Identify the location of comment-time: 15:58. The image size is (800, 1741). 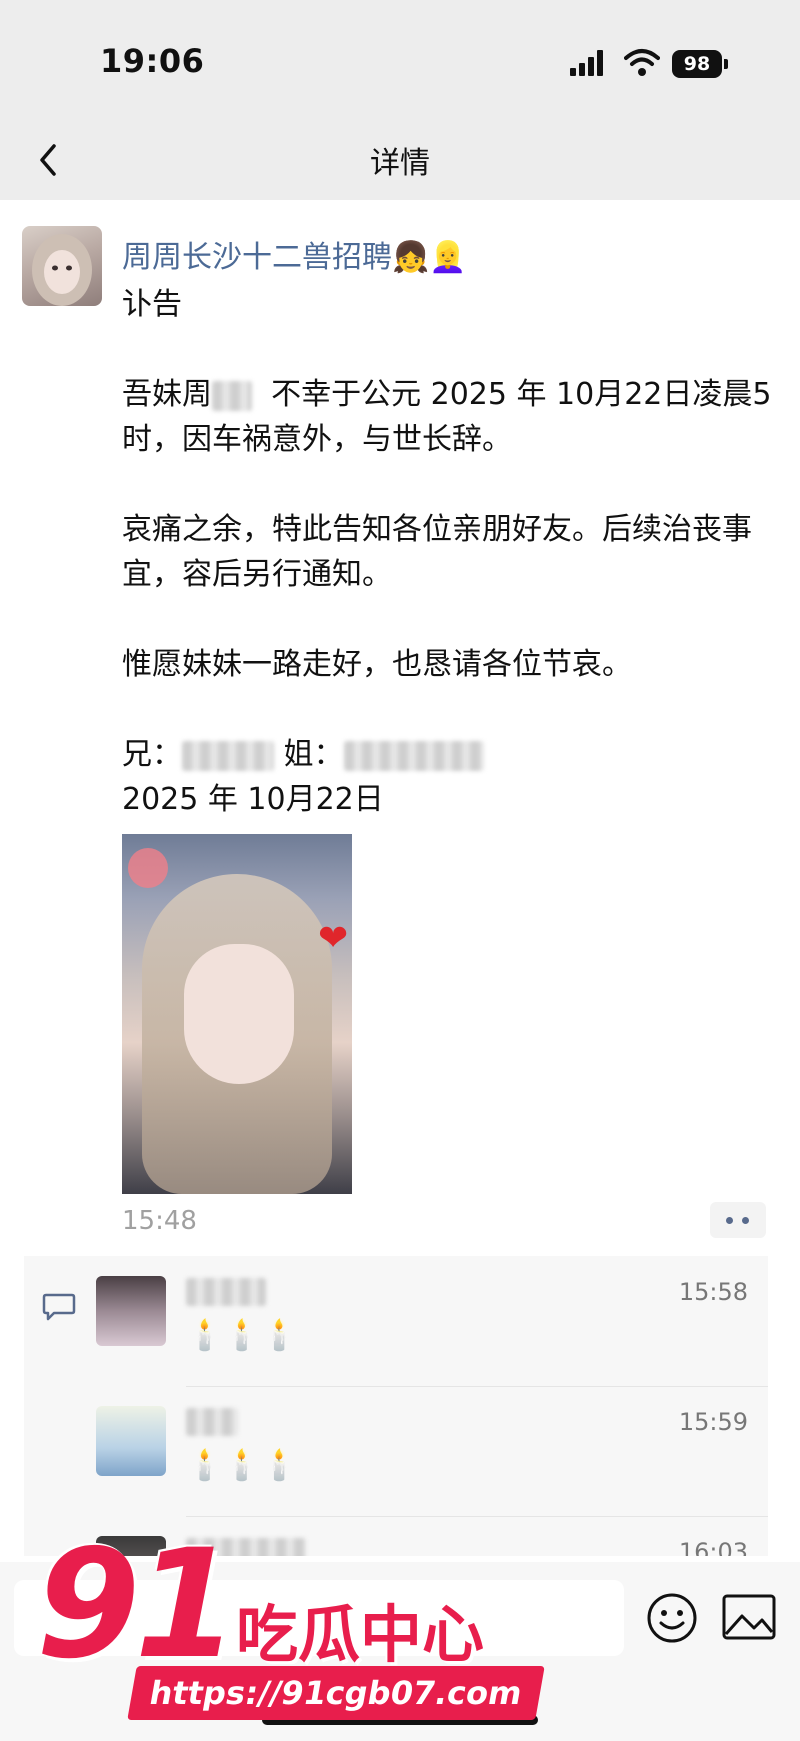
(713, 1292).